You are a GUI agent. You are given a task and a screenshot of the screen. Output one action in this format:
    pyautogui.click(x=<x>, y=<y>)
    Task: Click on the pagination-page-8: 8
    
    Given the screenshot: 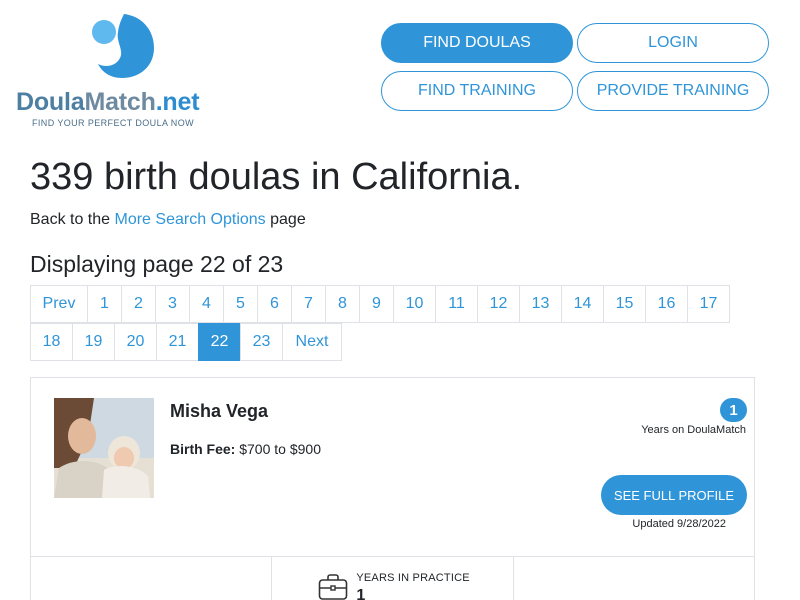 What is the action you would take?
    pyautogui.click(x=342, y=304)
    